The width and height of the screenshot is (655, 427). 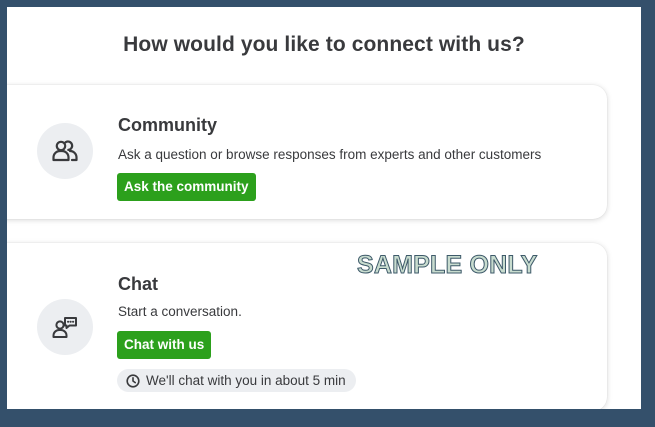 What do you see at coordinates (65, 327) in the screenshot?
I see `chat-agent-icon` at bounding box center [65, 327].